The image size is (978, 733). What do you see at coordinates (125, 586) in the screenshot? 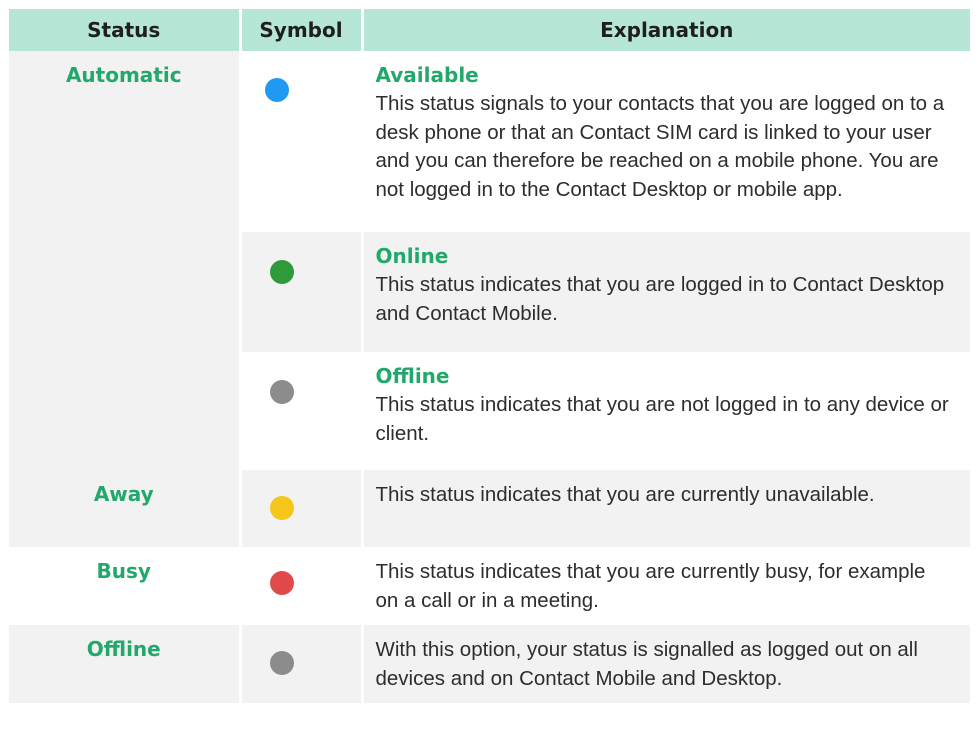
I see `status-cell: Busy` at bounding box center [125, 586].